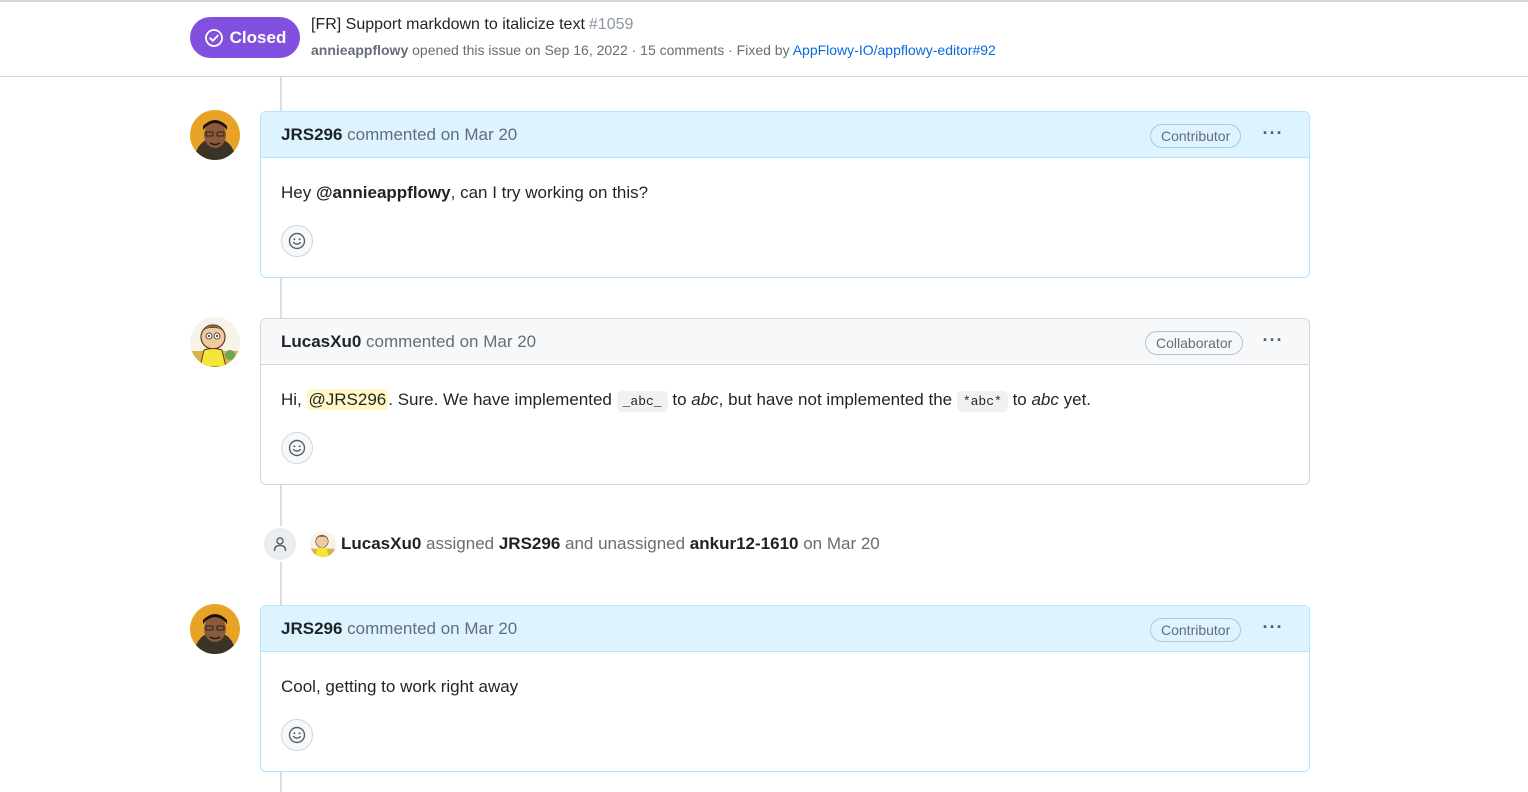 This screenshot has height=792, width=1528. What do you see at coordinates (323, 544) in the screenshot?
I see `avatar-lucasxu0-small` at bounding box center [323, 544].